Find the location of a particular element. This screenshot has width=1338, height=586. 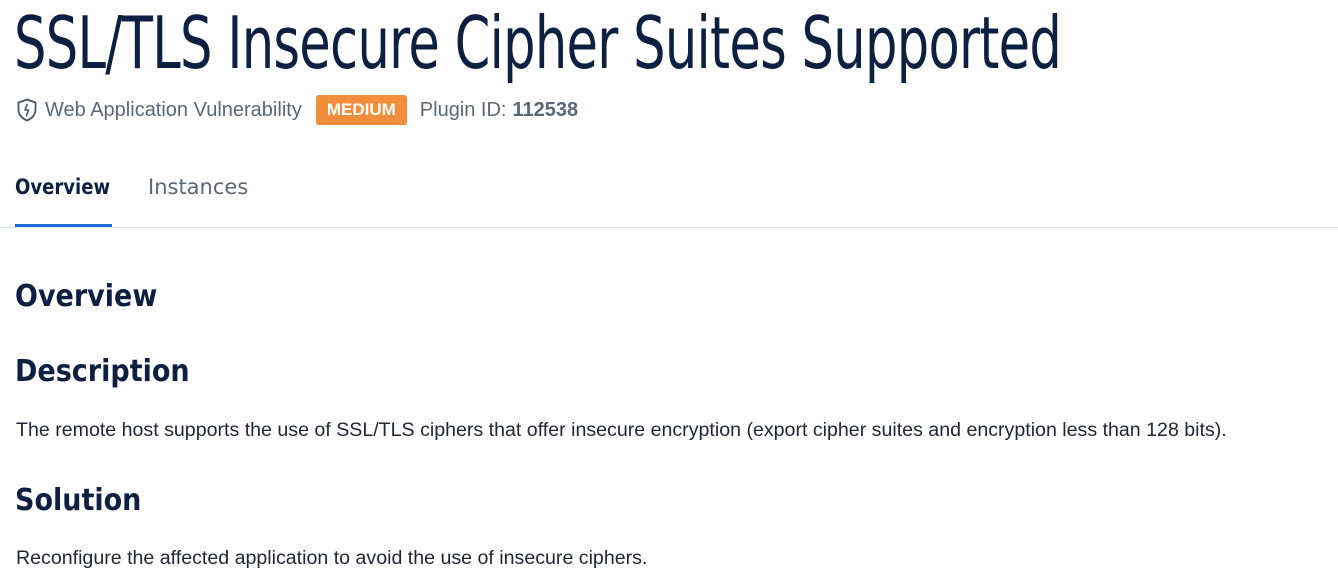

page-title: SSL/TLS Insecure Cipher Suites Supported is located at coordinates (538, 43).